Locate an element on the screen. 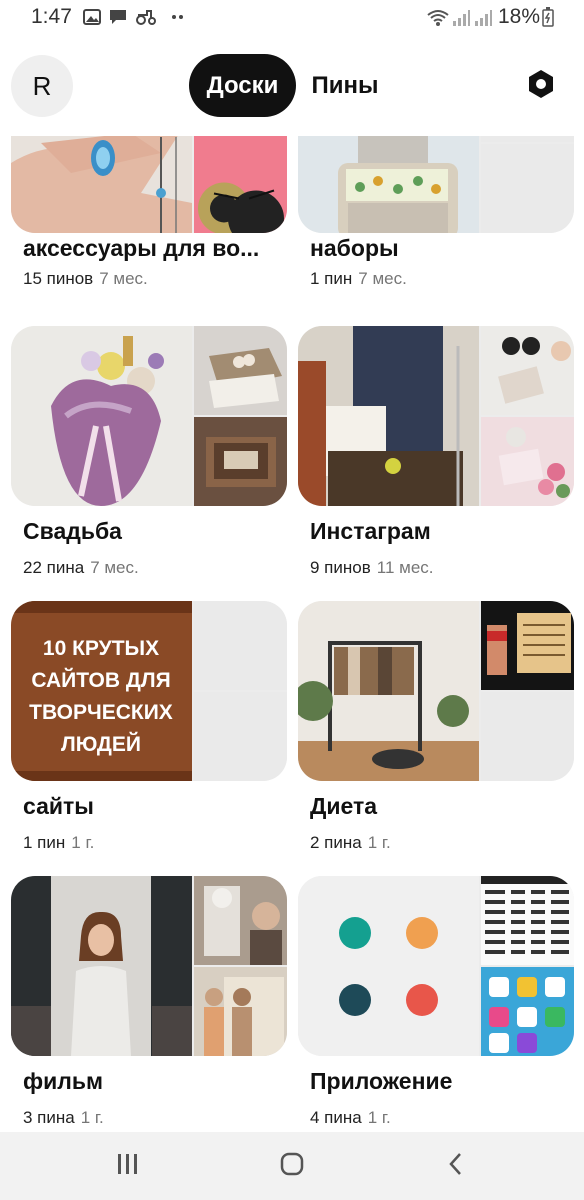 Image resolution: width=584 pixels, height=1200 pixels. board-image-spreadsheet is located at coordinates (527, 920).